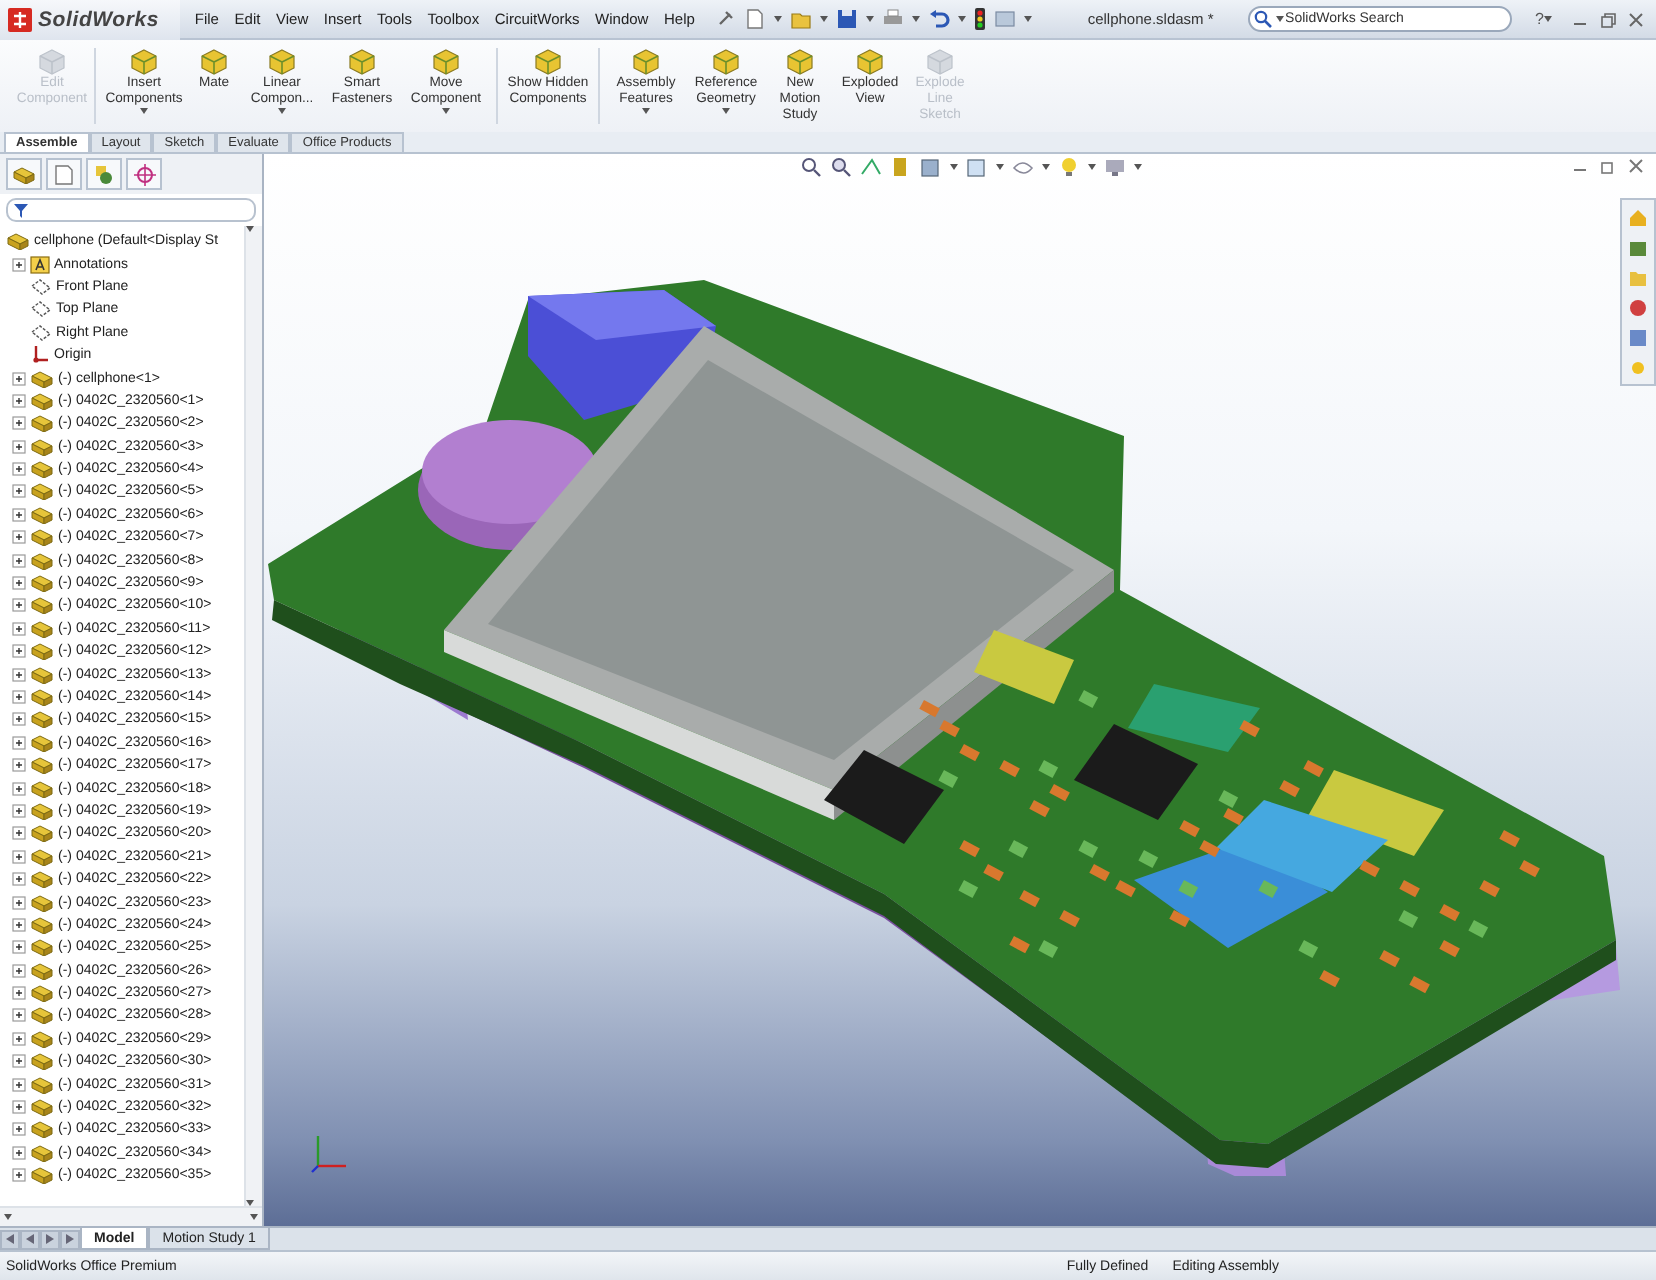 The height and width of the screenshot is (1280, 1656). I want to click on help-button: ?, so click(1539, 19).